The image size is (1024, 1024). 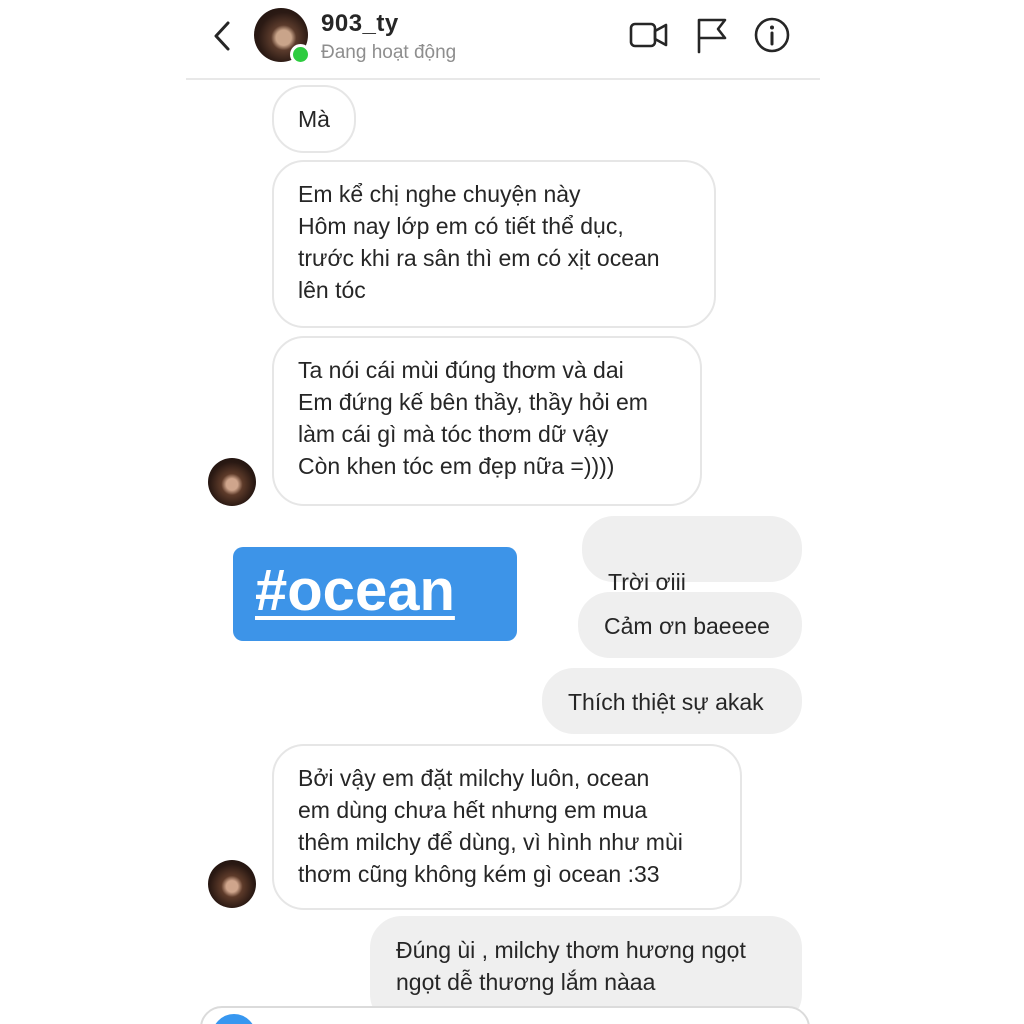 I want to click on story-hashtag: #ocean, so click(x=355, y=590).